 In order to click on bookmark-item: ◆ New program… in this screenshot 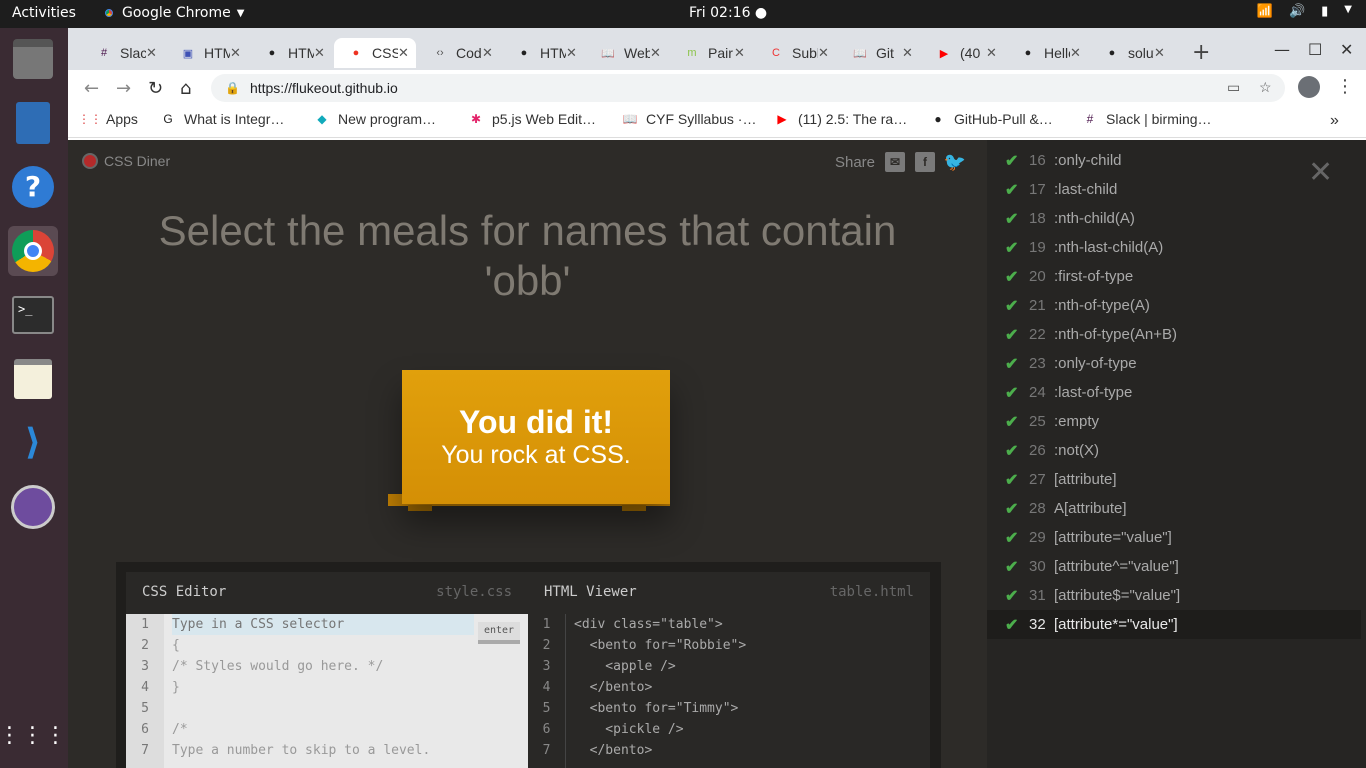, I will do `click(375, 119)`.